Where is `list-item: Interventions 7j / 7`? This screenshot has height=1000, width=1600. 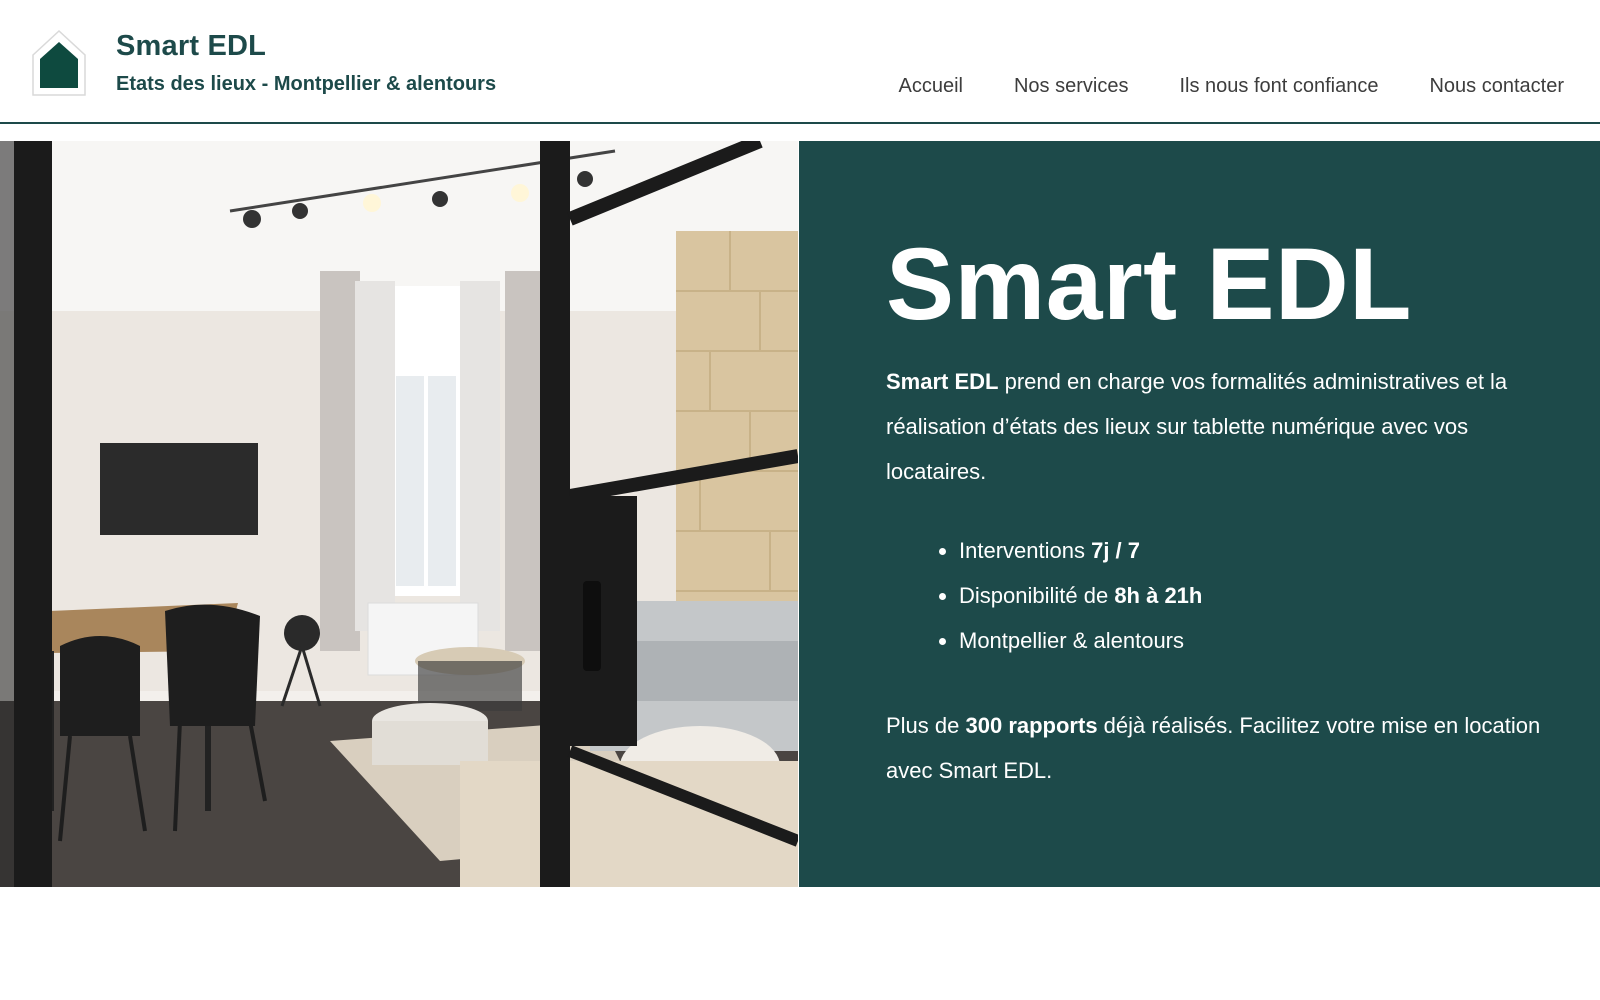 list-item: Interventions 7j / 7 is located at coordinates (1080, 550).